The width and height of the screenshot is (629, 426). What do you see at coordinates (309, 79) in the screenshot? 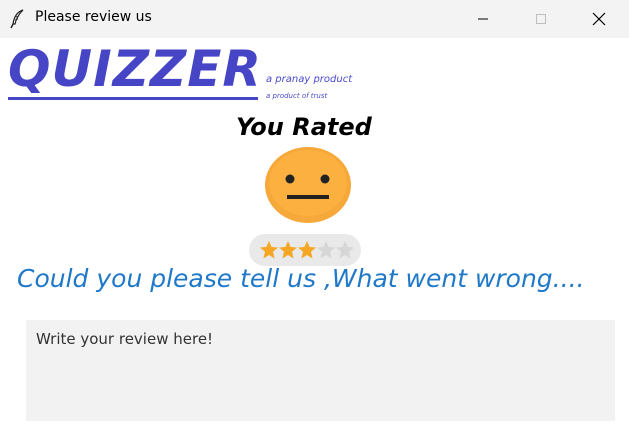
I see `brand-tagline: a pranay product` at bounding box center [309, 79].